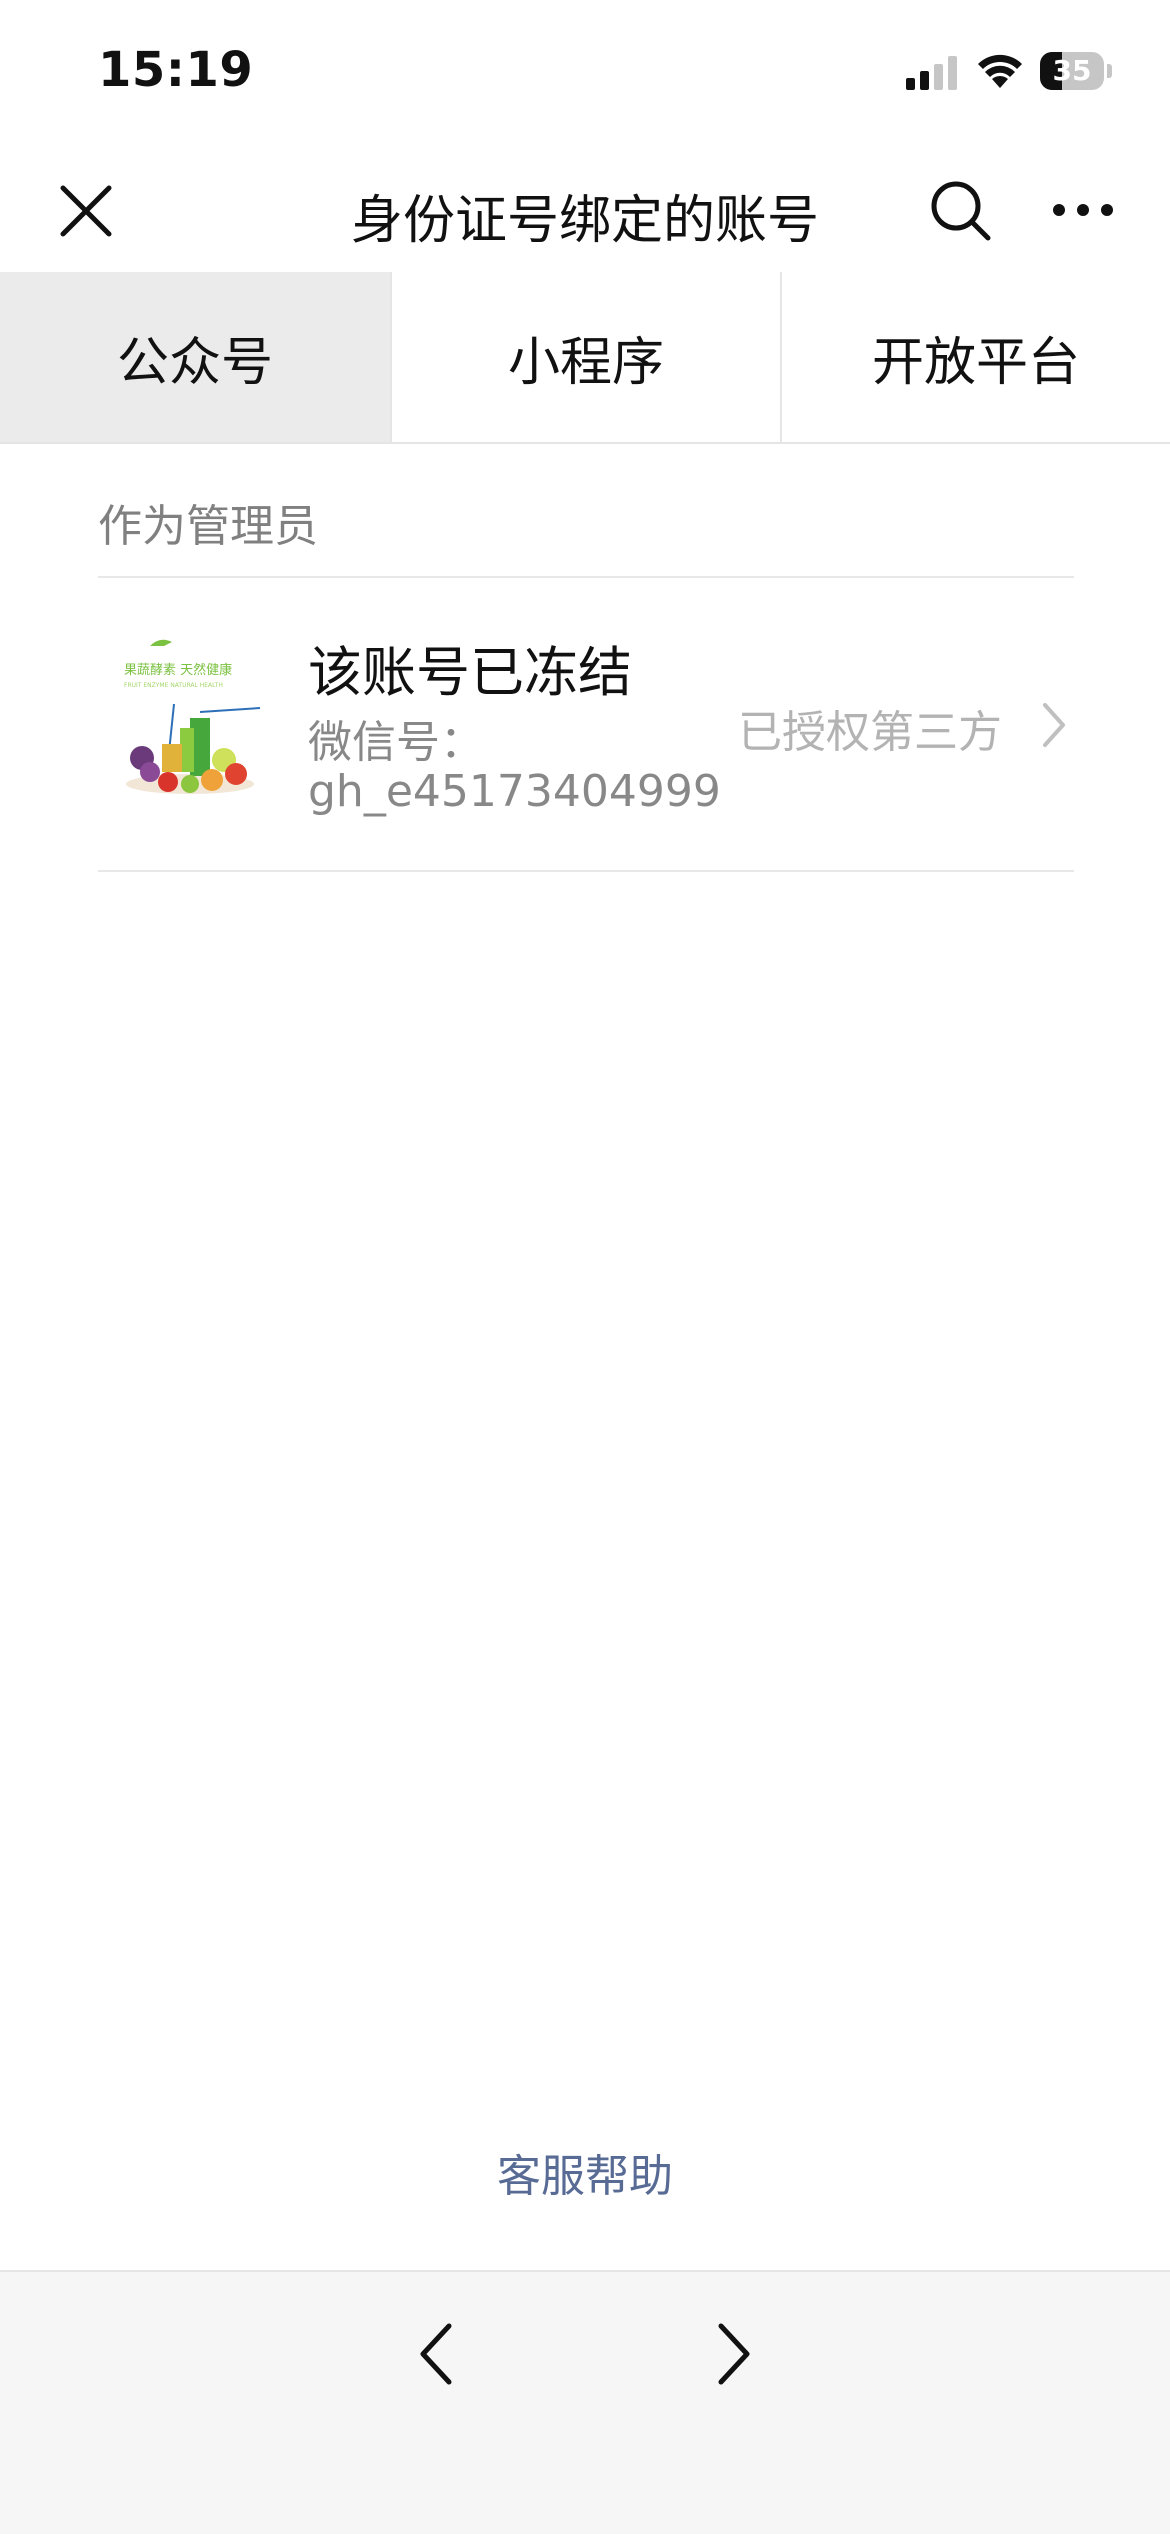 The width and height of the screenshot is (1170, 2534). Describe the element at coordinates (176, 70) in the screenshot. I see `status-time: 15:19` at that location.